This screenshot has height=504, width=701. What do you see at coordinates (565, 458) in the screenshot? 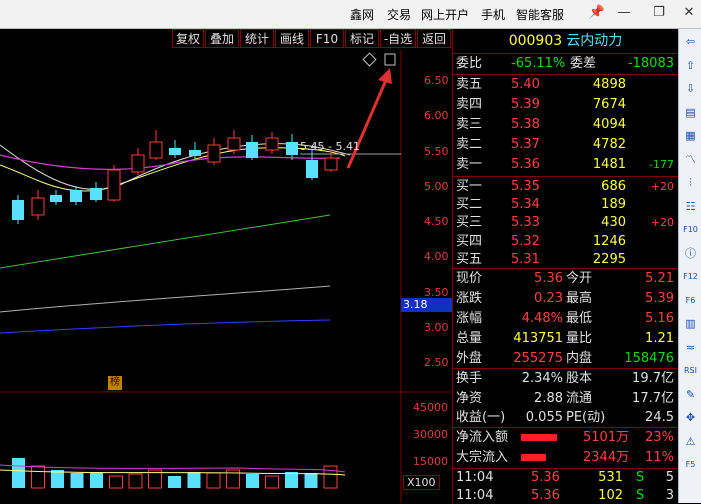
I see `flow-row: 大宗流入 2344万 11%` at bounding box center [565, 458].